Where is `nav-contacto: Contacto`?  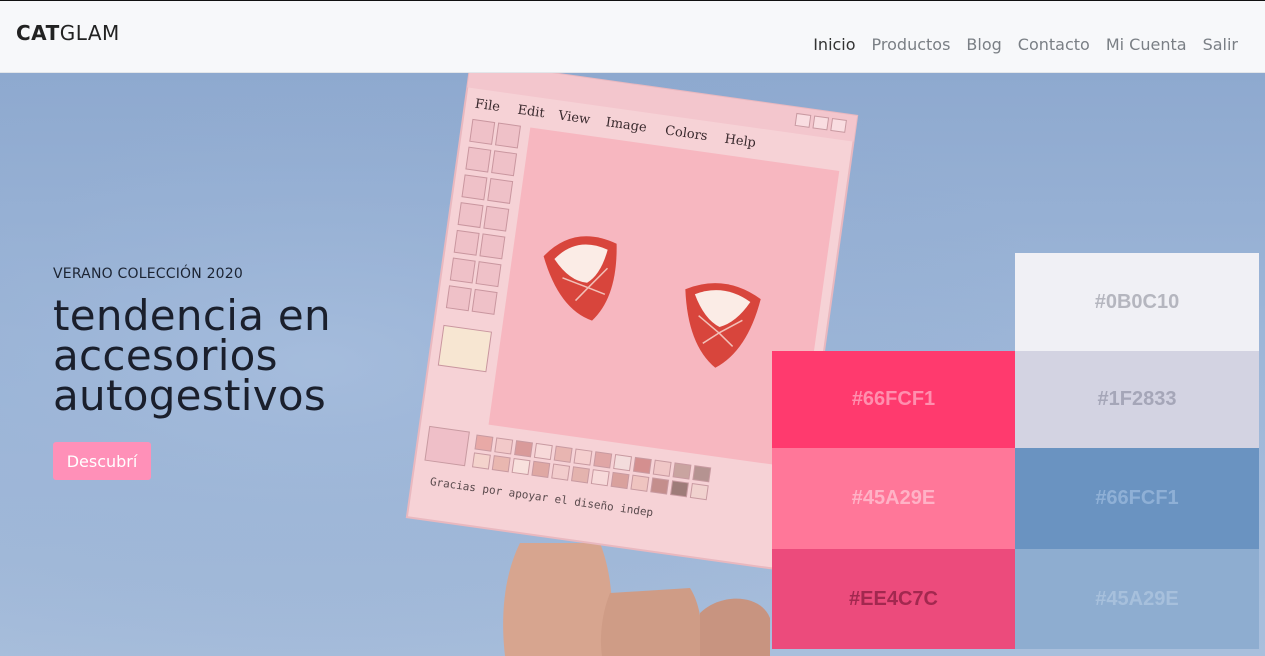 nav-contacto: Contacto is located at coordinates (1054, 44).